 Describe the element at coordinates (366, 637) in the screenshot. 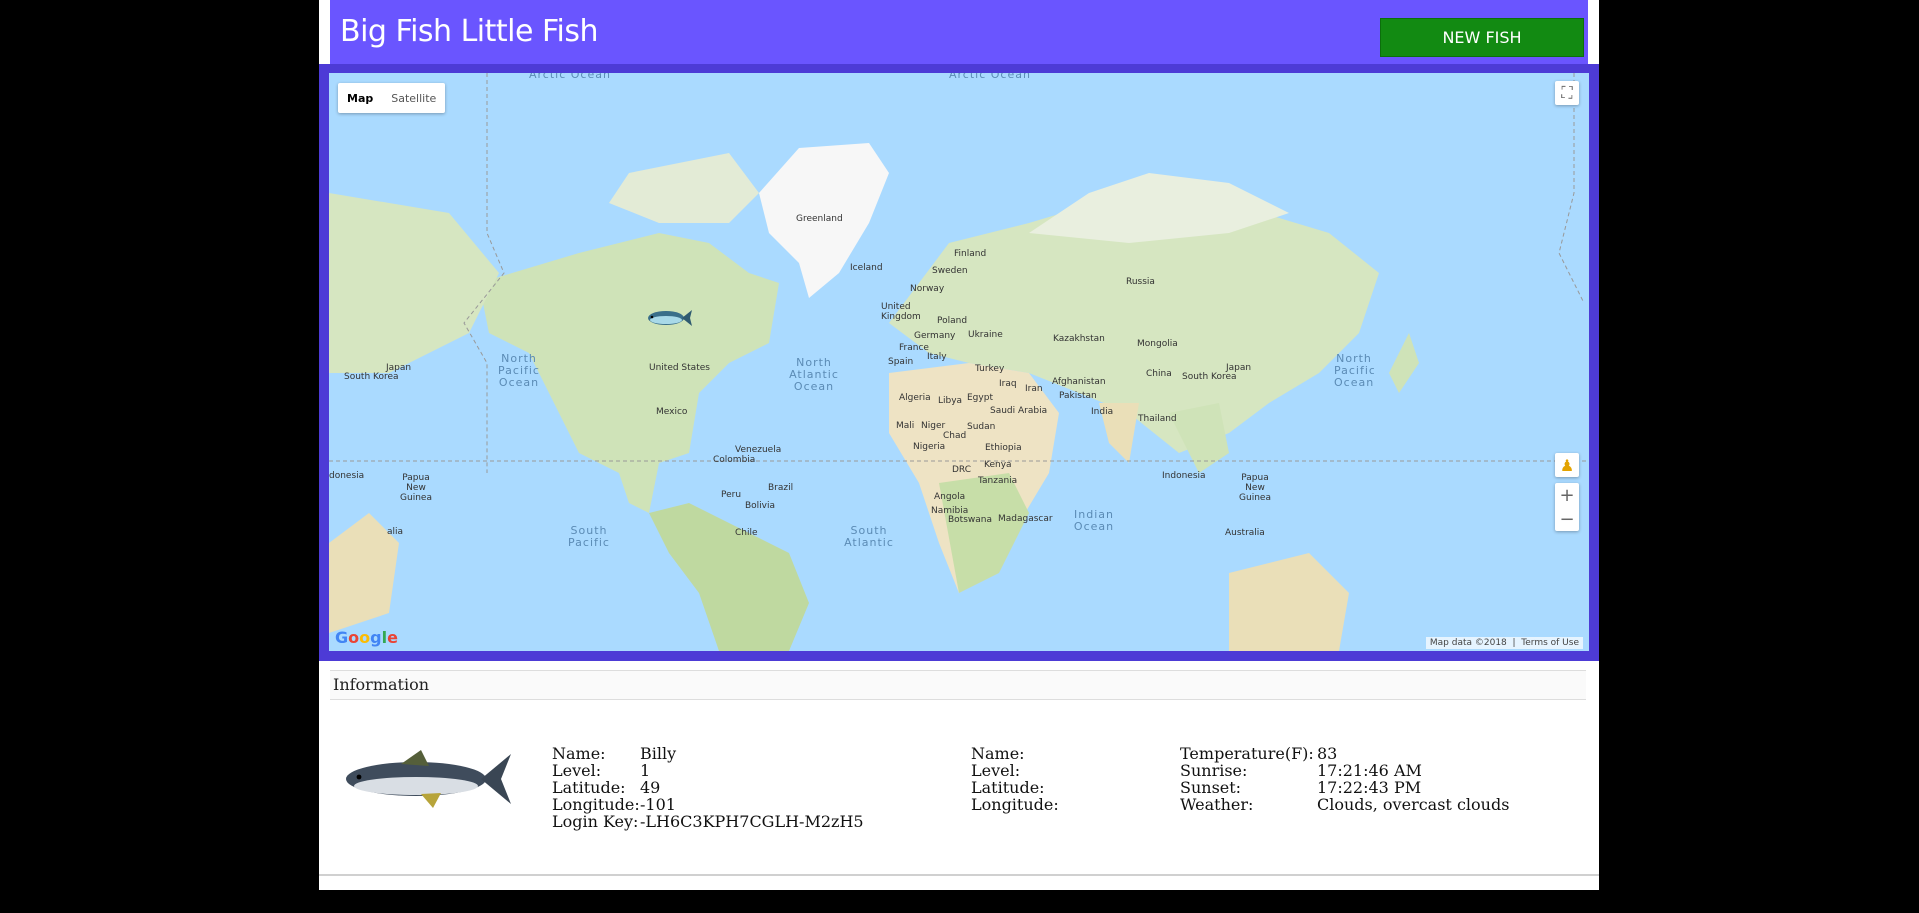

I see `google-logo: Google` at that location.